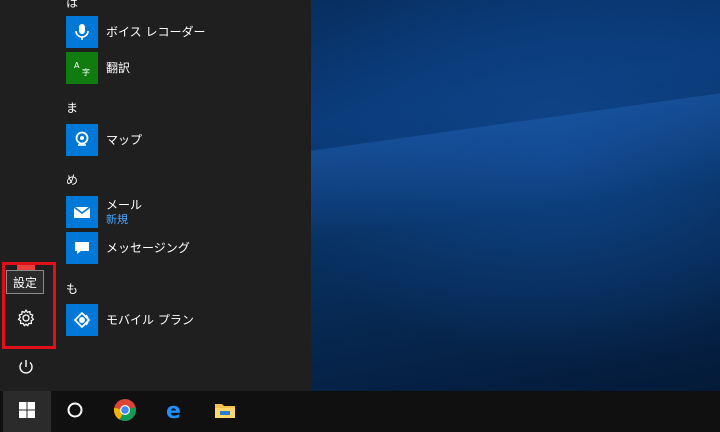 Image resolution: width=720 pixels, height=432 pixels. I want to click on letter-header-me: め, so click(72, 179).